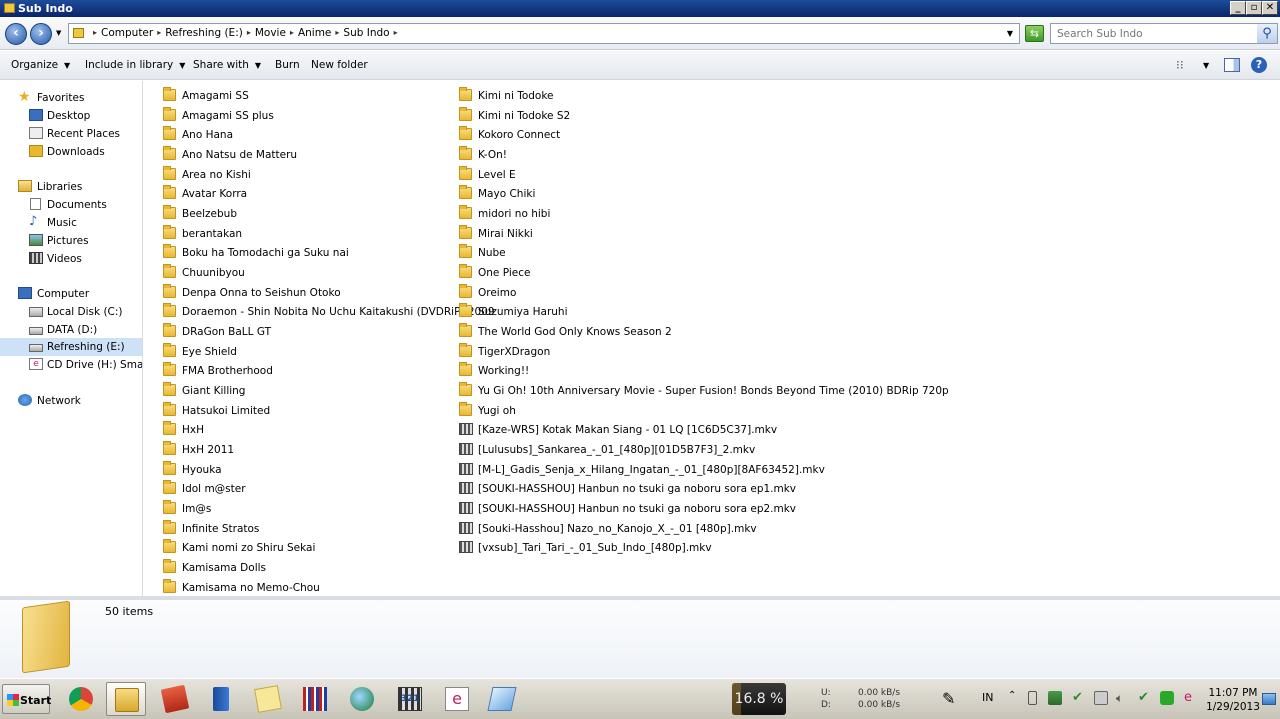  What do you see at coordinates (71, 187) in the screenshot?
I see `sidebar-item-libraries: Libraries` at bounding box center [71, 187].